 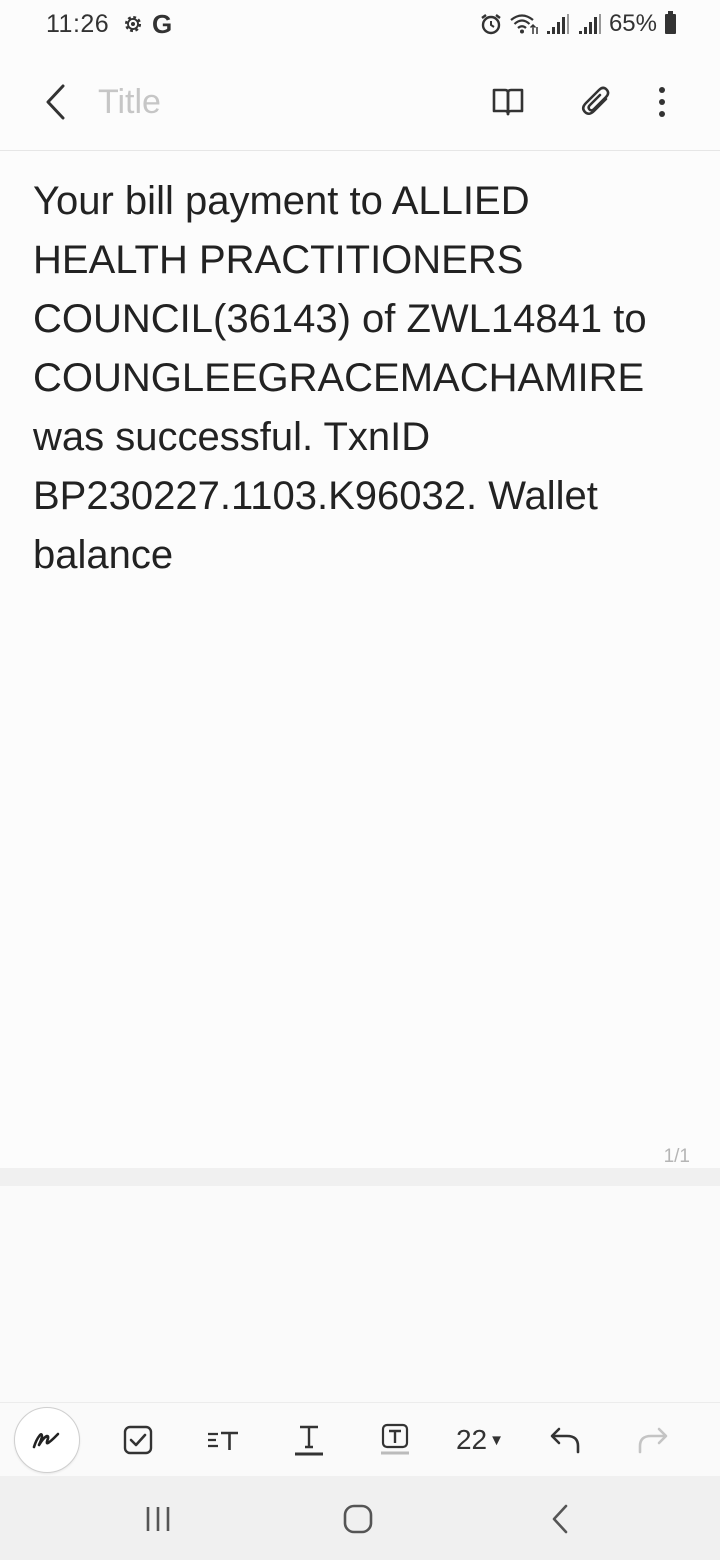 I want to click on pen-icon, so click(x=46, y=1440).